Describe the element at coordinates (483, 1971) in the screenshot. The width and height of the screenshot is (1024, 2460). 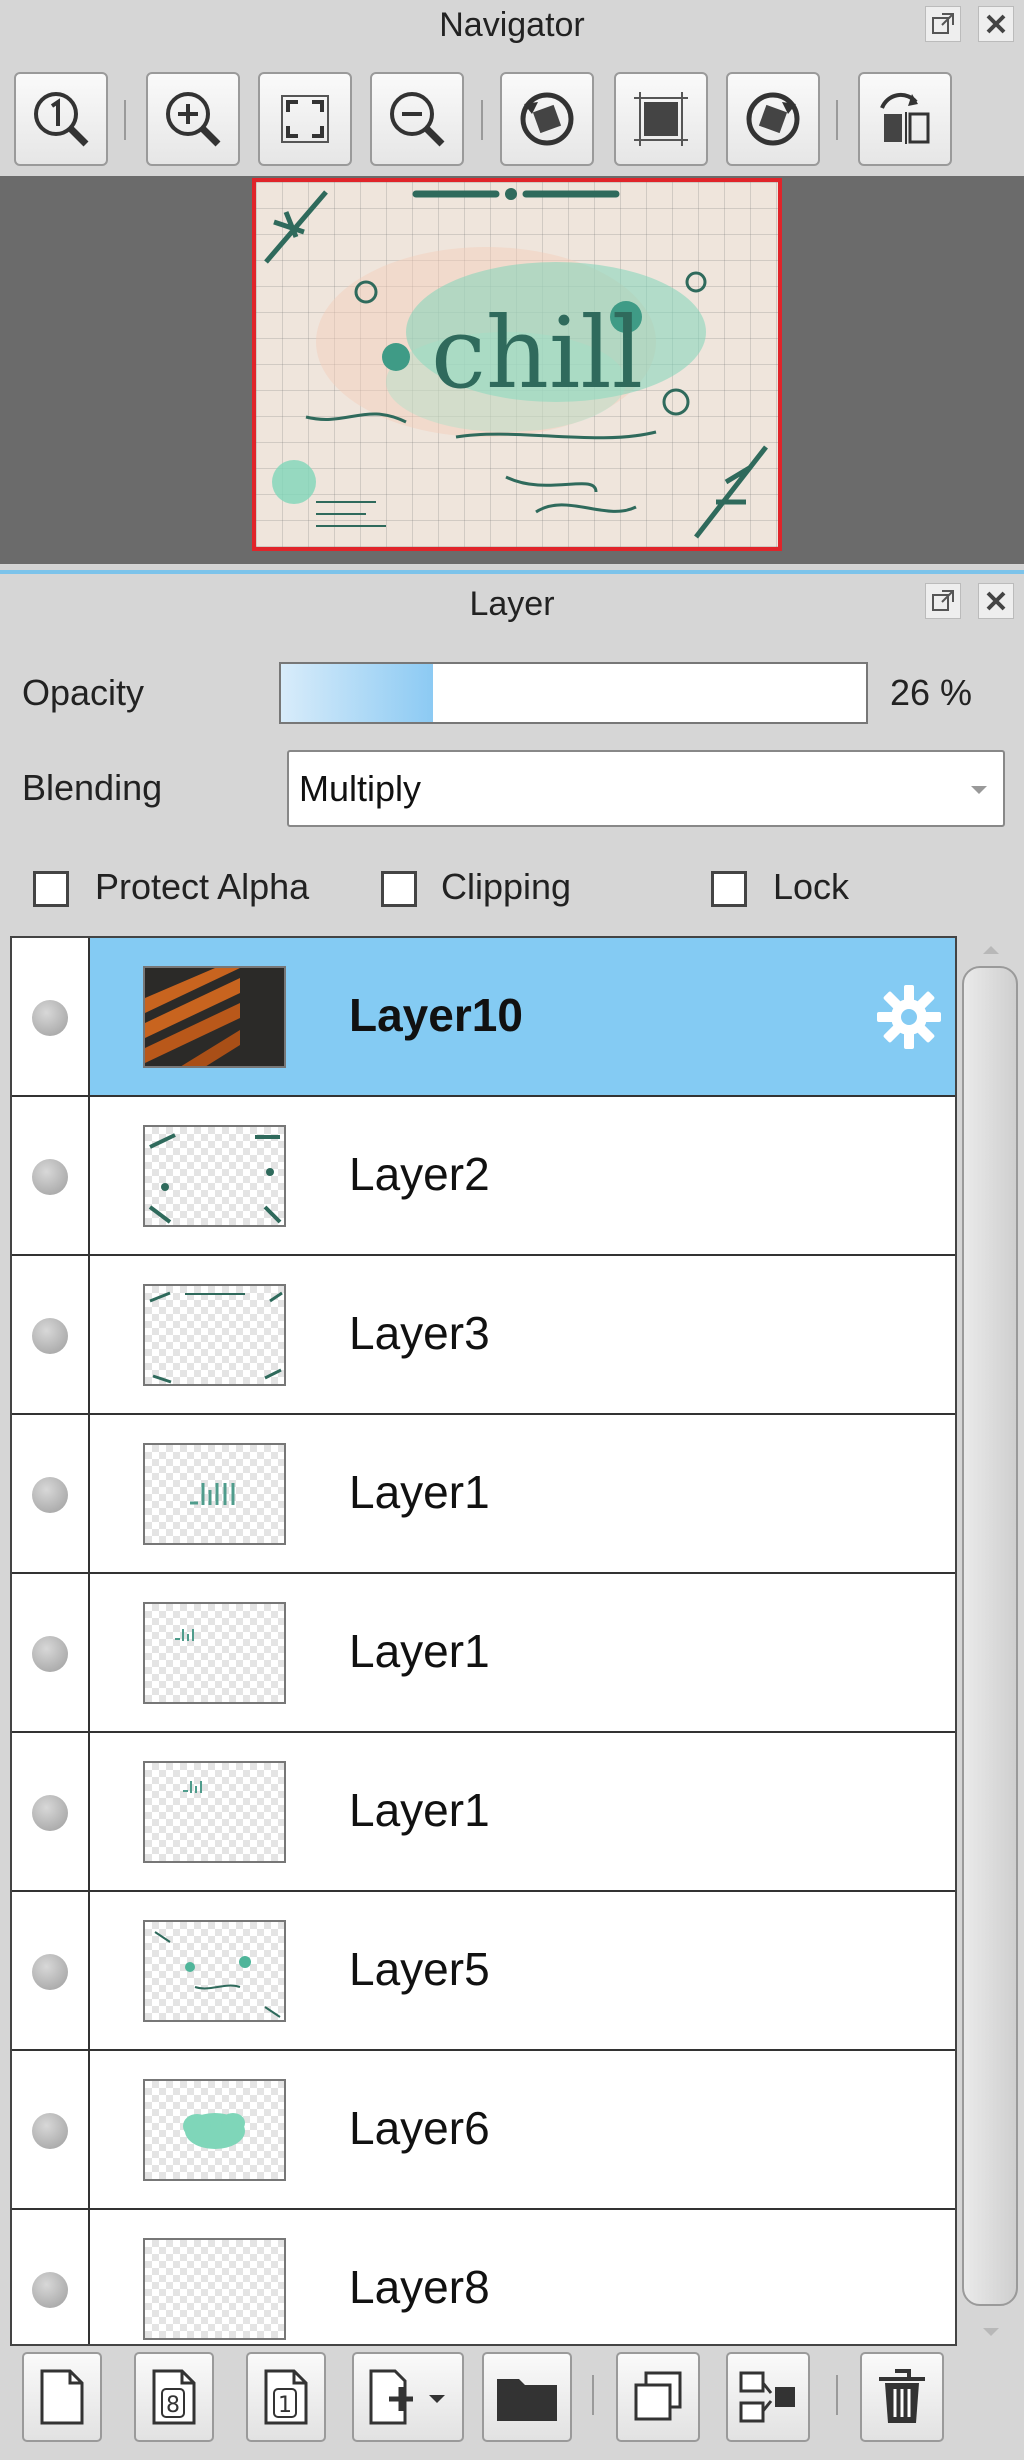
I see `layer-row: Layer5` at that location.